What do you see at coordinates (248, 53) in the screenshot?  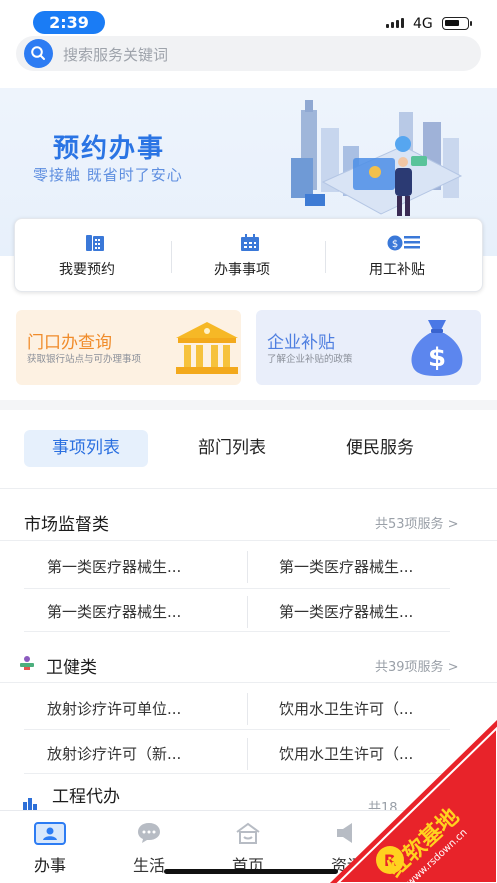 I see `search-bar: 搜索服务关键词` at bounding box center [248, 53].